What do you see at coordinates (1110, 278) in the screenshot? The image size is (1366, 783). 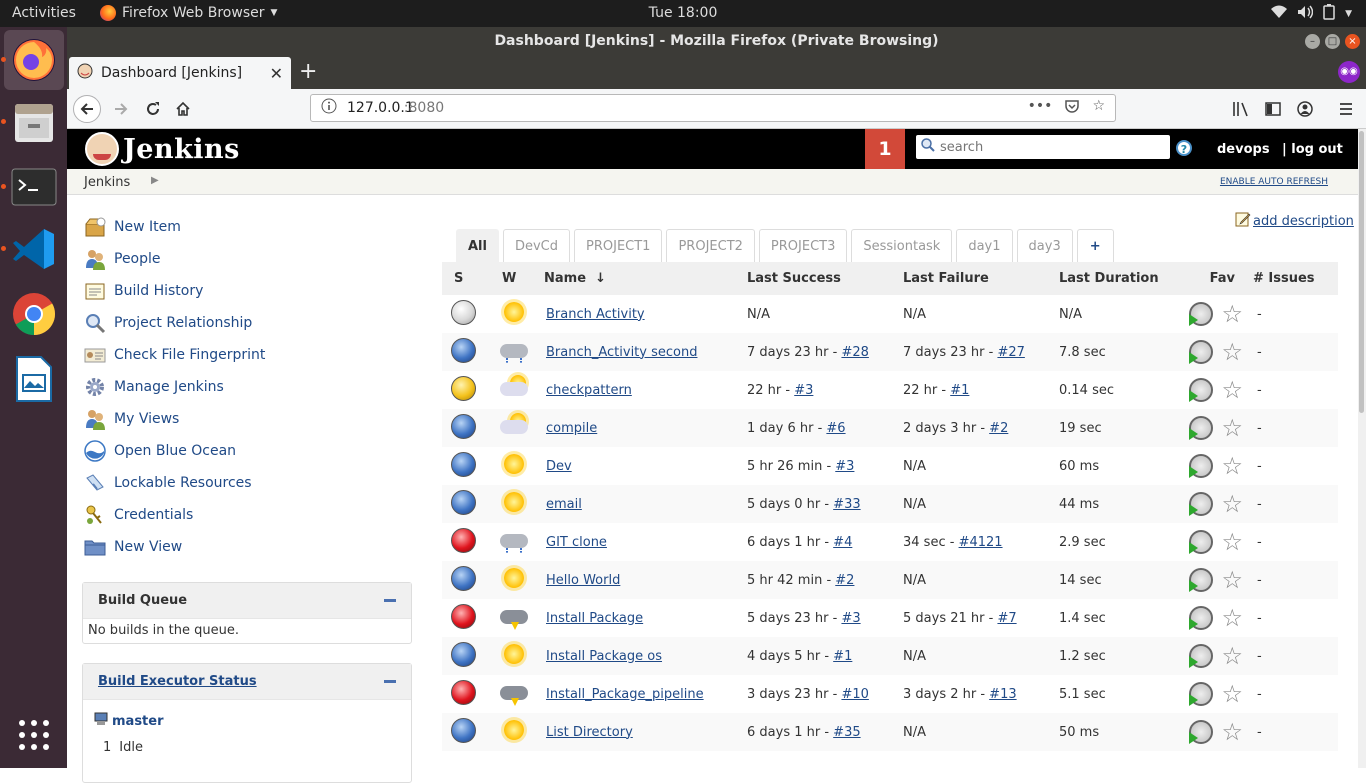 I see `col-last-duration: Last Duration` at bounding box center [1110, 278].